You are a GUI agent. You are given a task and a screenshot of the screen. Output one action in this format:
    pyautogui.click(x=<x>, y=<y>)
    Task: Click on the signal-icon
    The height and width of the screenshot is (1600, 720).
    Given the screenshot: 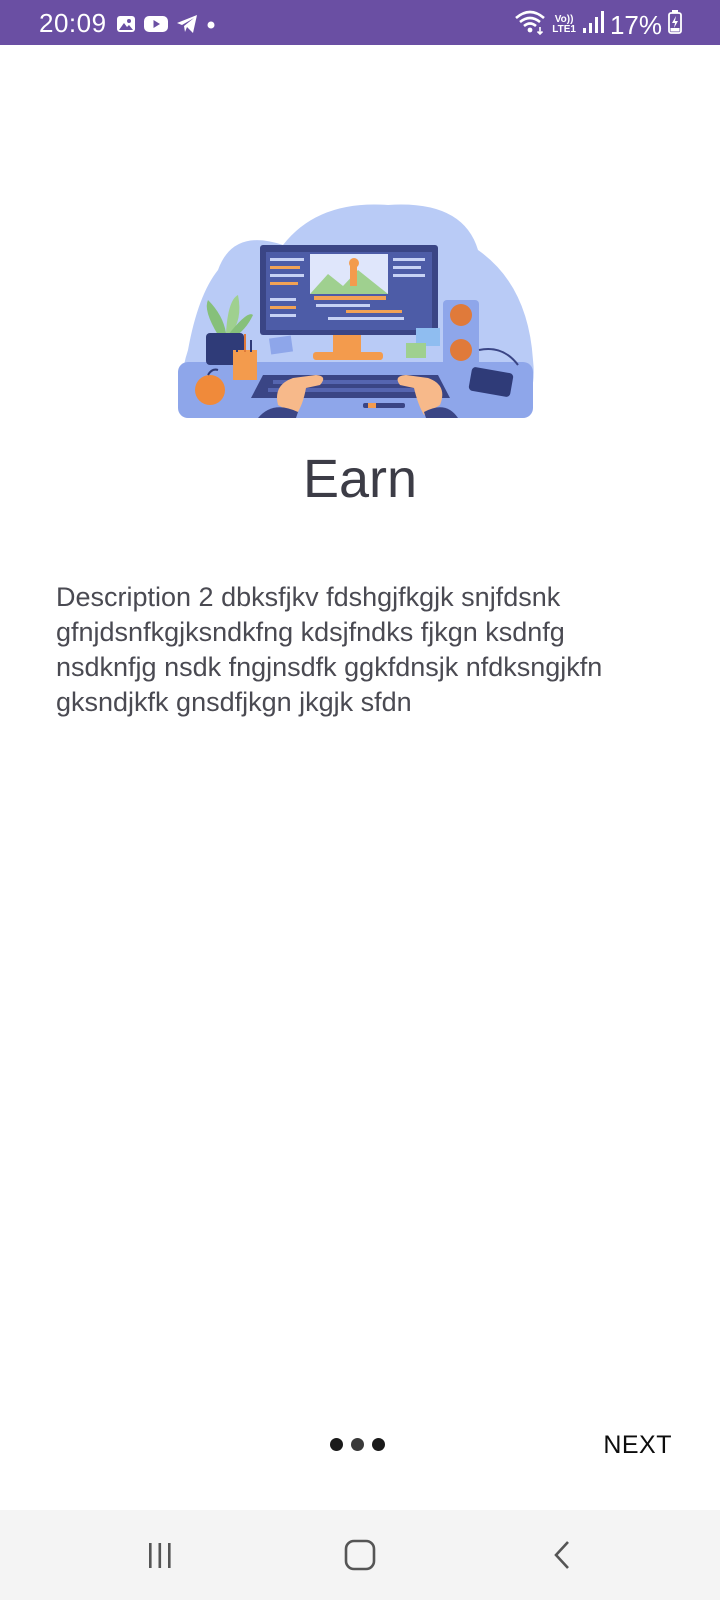 What is the action you would take?
    pyautogui.click(x=593, y=24)
    